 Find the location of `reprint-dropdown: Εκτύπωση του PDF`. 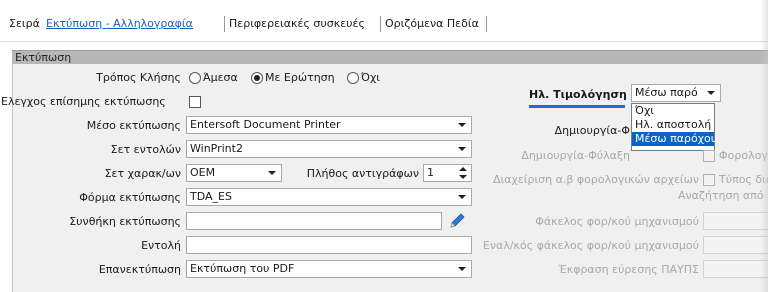

reprint-dropdown: Εκτύπωση του PDF is located at coordinates (329, 269).